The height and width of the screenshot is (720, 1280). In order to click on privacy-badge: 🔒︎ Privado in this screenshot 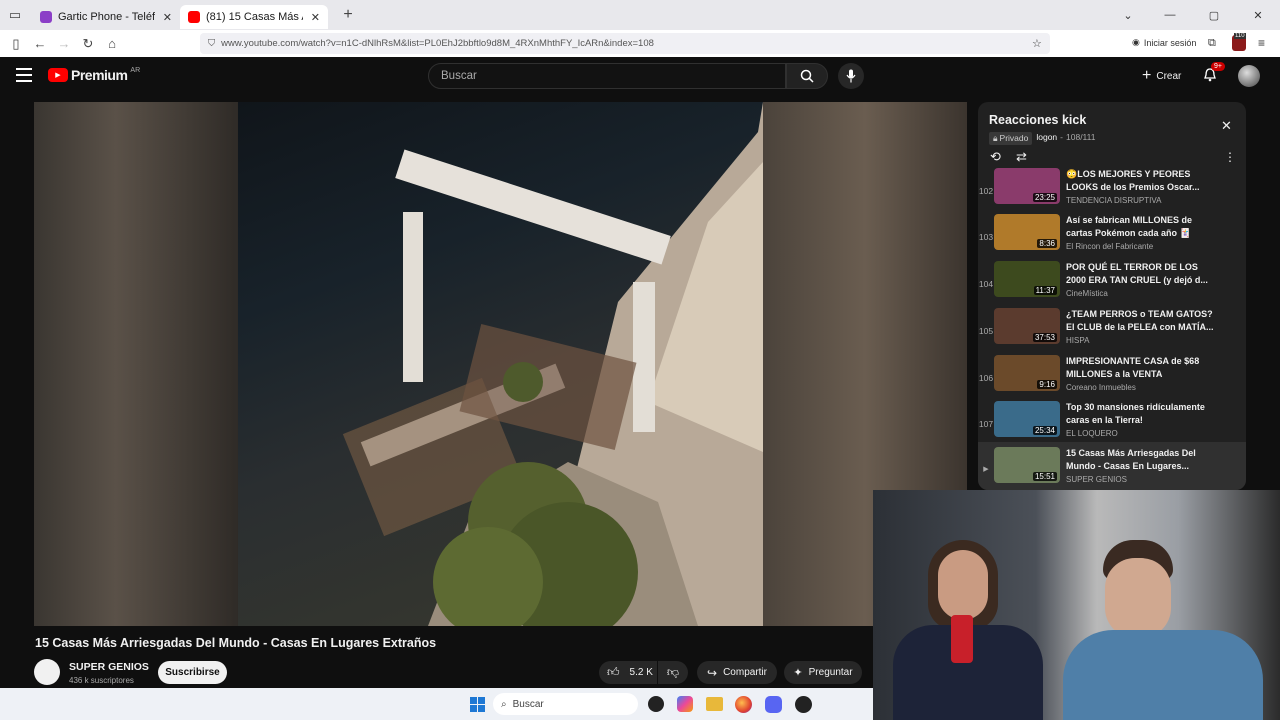, I will do `click(1011, 138)`.